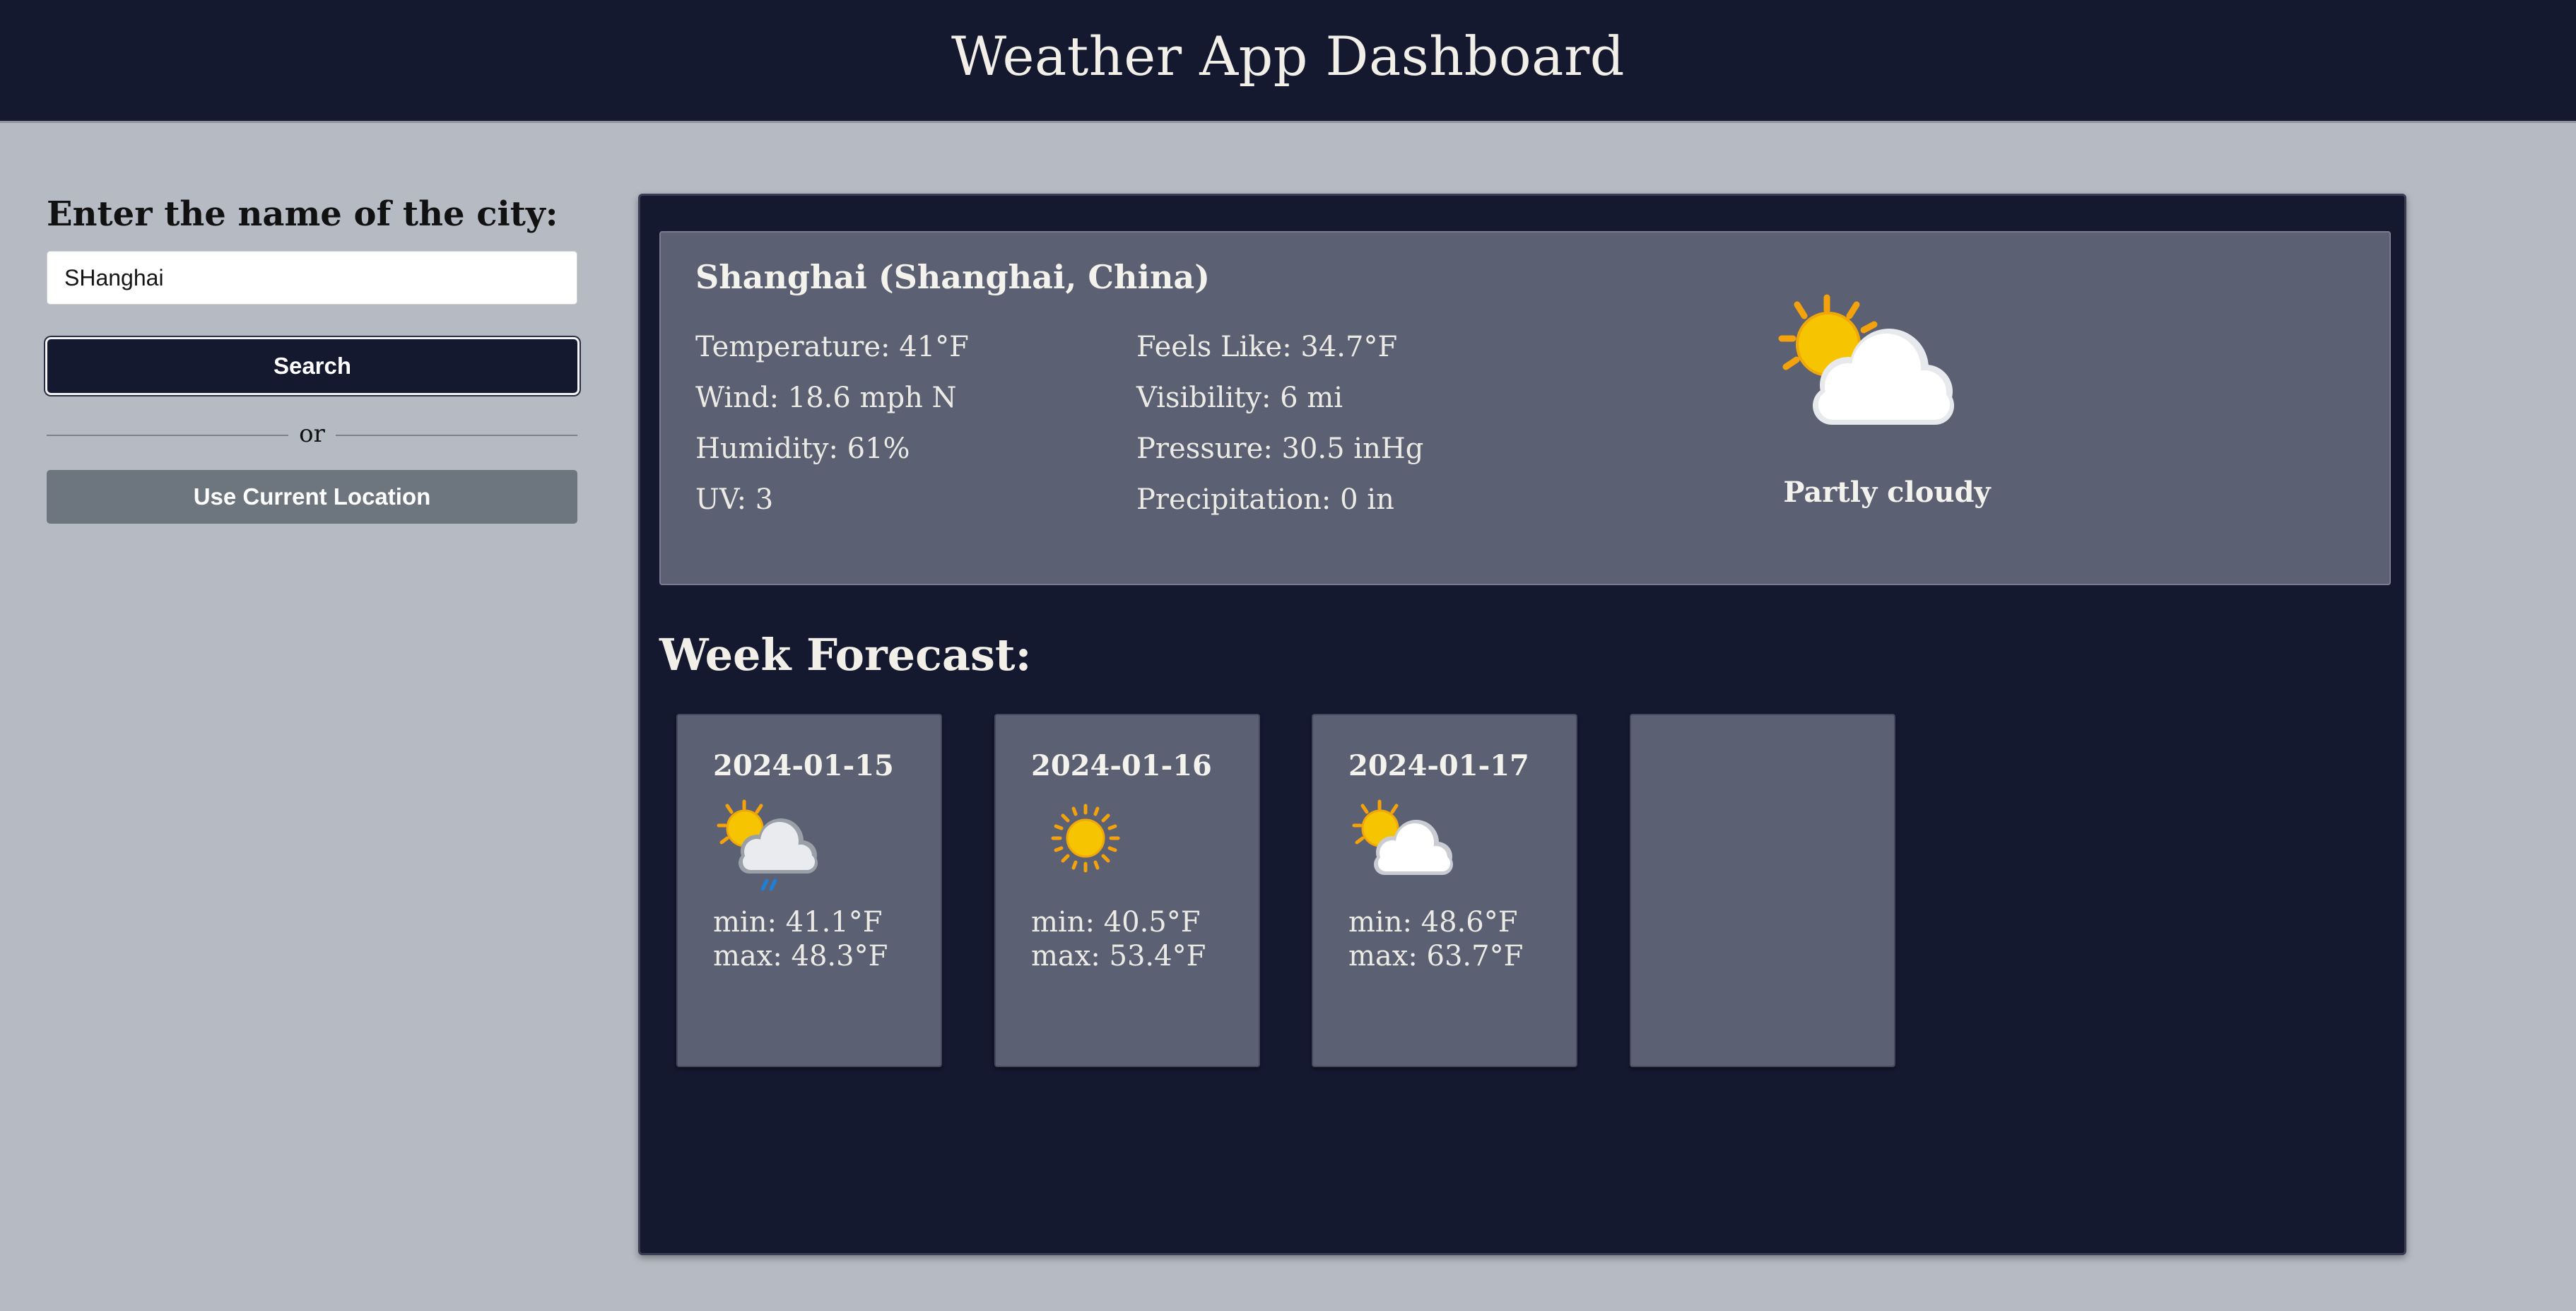  Describe the element at coordinates (1280, 449) in the screenshot. I see `pressure-stat: Pressure: 30.5 inHg` at that location.